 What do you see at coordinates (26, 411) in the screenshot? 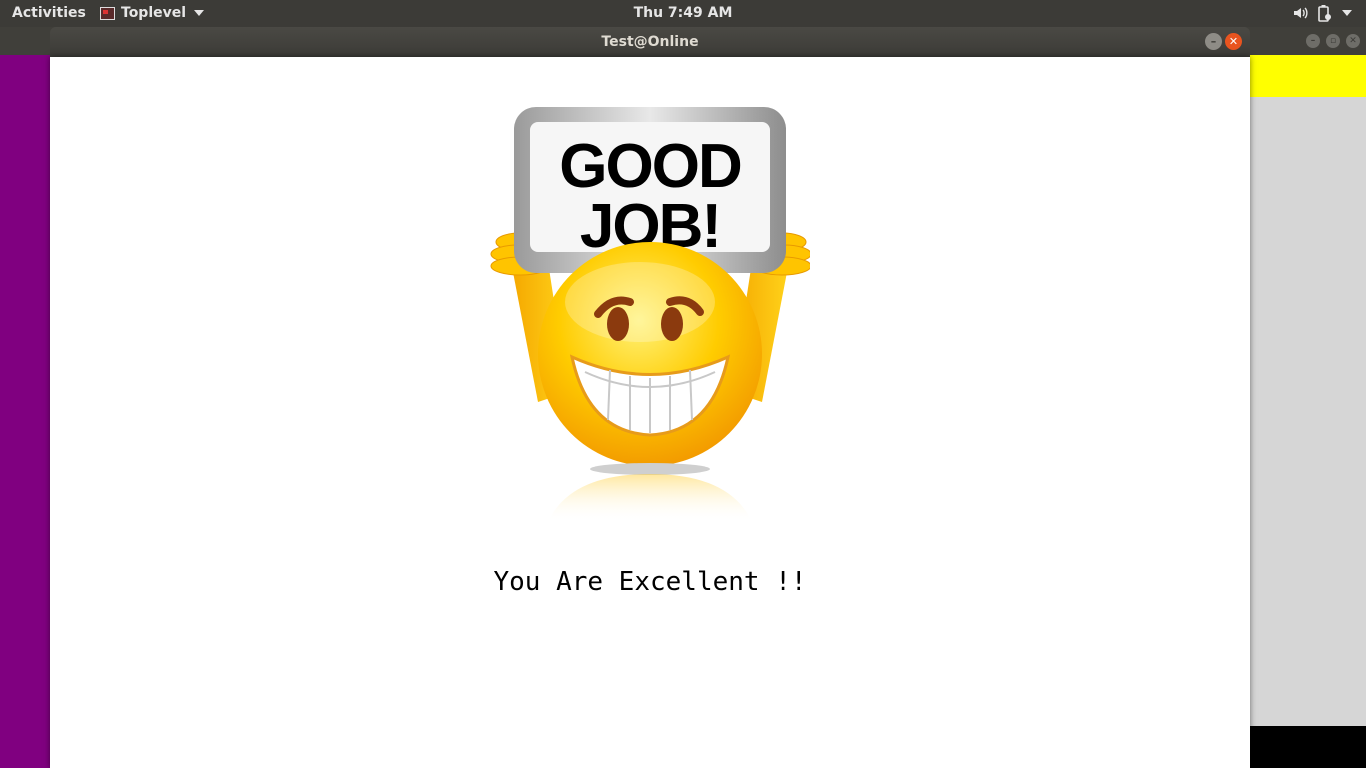
I see `purple-background-panel` at bounding box center [26, 411].